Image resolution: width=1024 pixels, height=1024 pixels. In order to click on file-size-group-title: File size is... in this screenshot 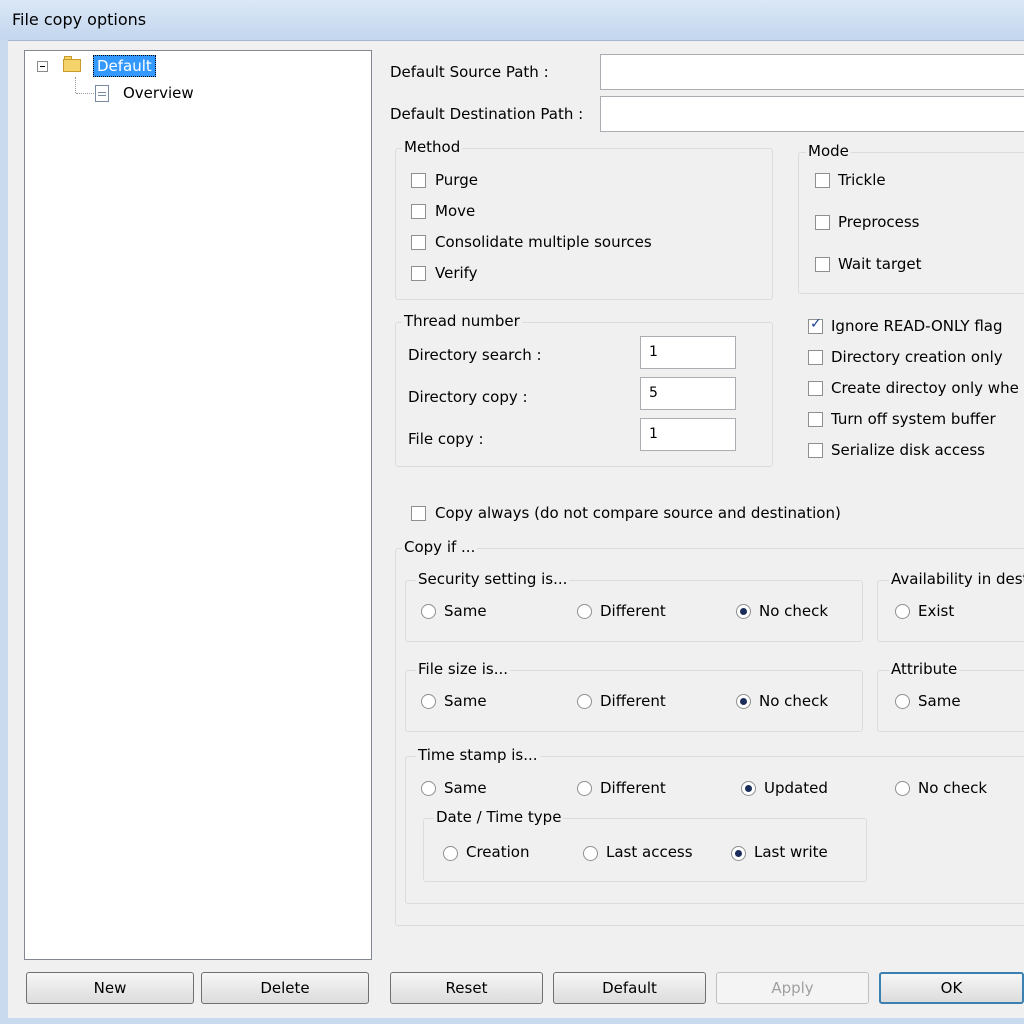, I will do `click(463, 669)`.